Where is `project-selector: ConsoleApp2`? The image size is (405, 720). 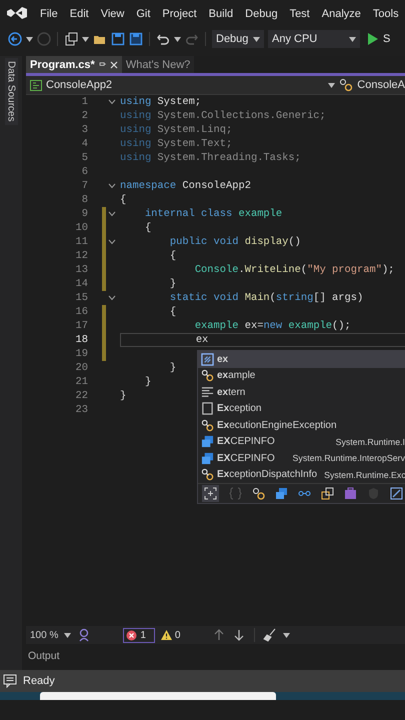 project-selector: ConsoleApp2 is located at coordinates (79, 85).